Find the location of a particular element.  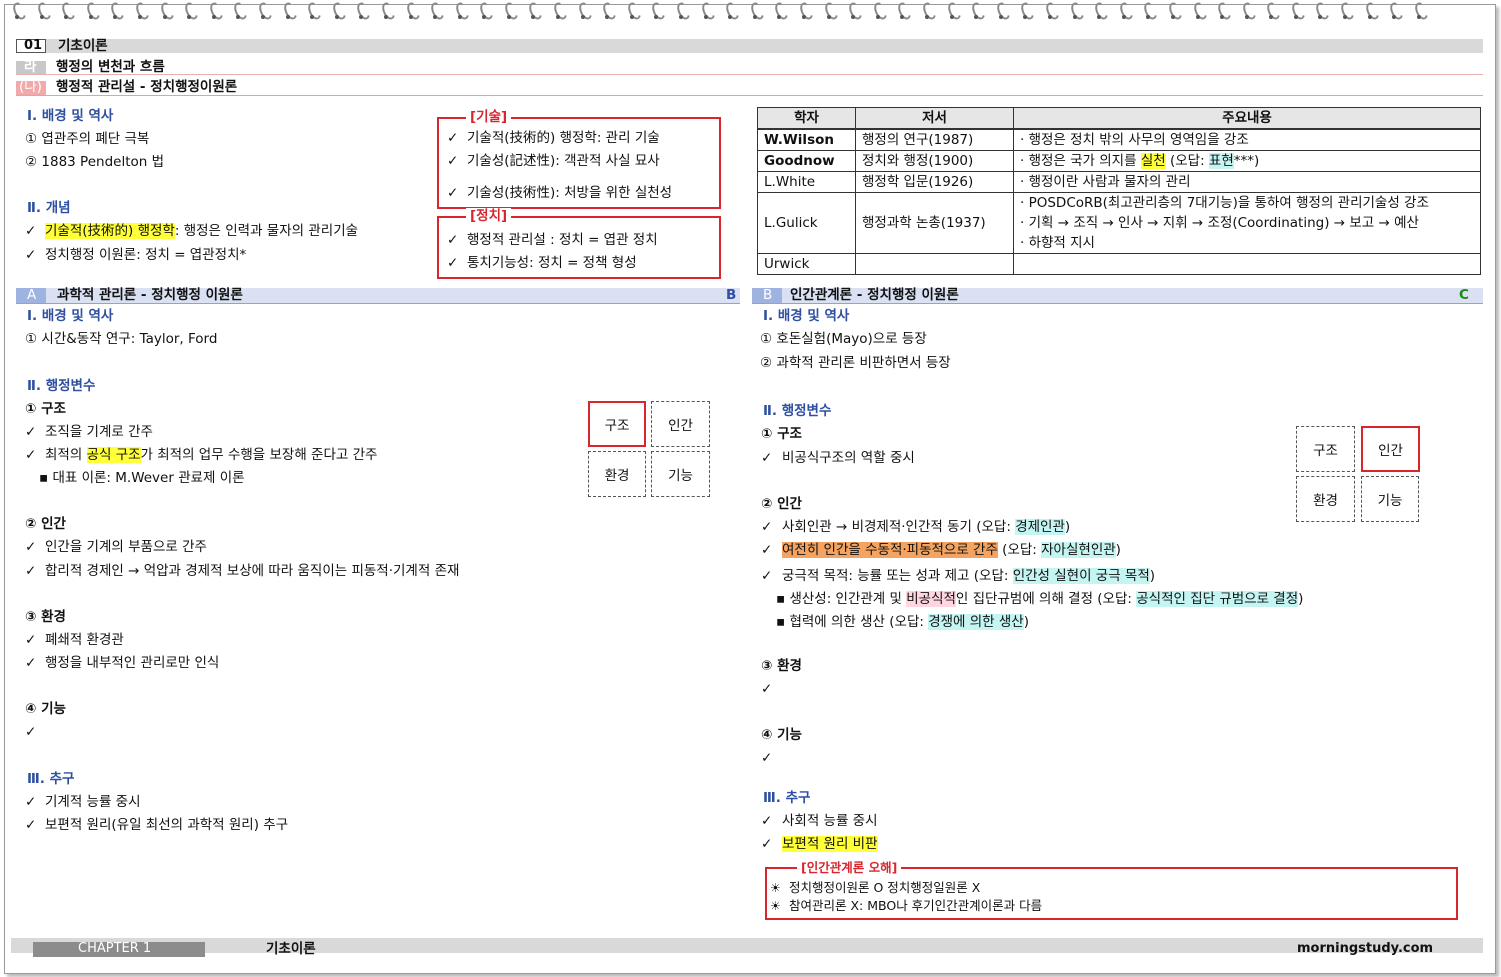

misconception-item-1: 정치행정이원론 O 정치행정일원론 X is located at coordinates (885, 887).